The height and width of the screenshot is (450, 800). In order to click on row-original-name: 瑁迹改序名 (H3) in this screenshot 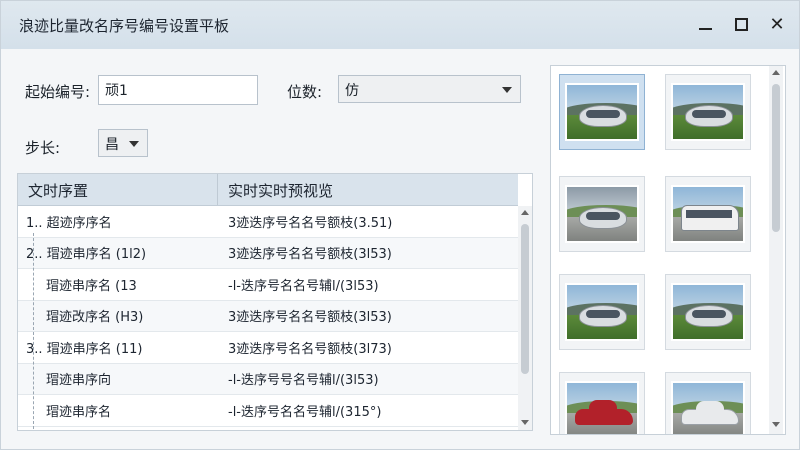, I will do `click(95, 318)`.